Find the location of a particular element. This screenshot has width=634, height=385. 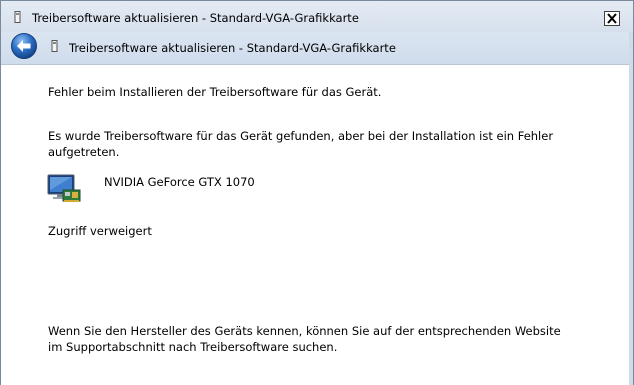

back-arrow-icon is located at coordinates (24, 46).